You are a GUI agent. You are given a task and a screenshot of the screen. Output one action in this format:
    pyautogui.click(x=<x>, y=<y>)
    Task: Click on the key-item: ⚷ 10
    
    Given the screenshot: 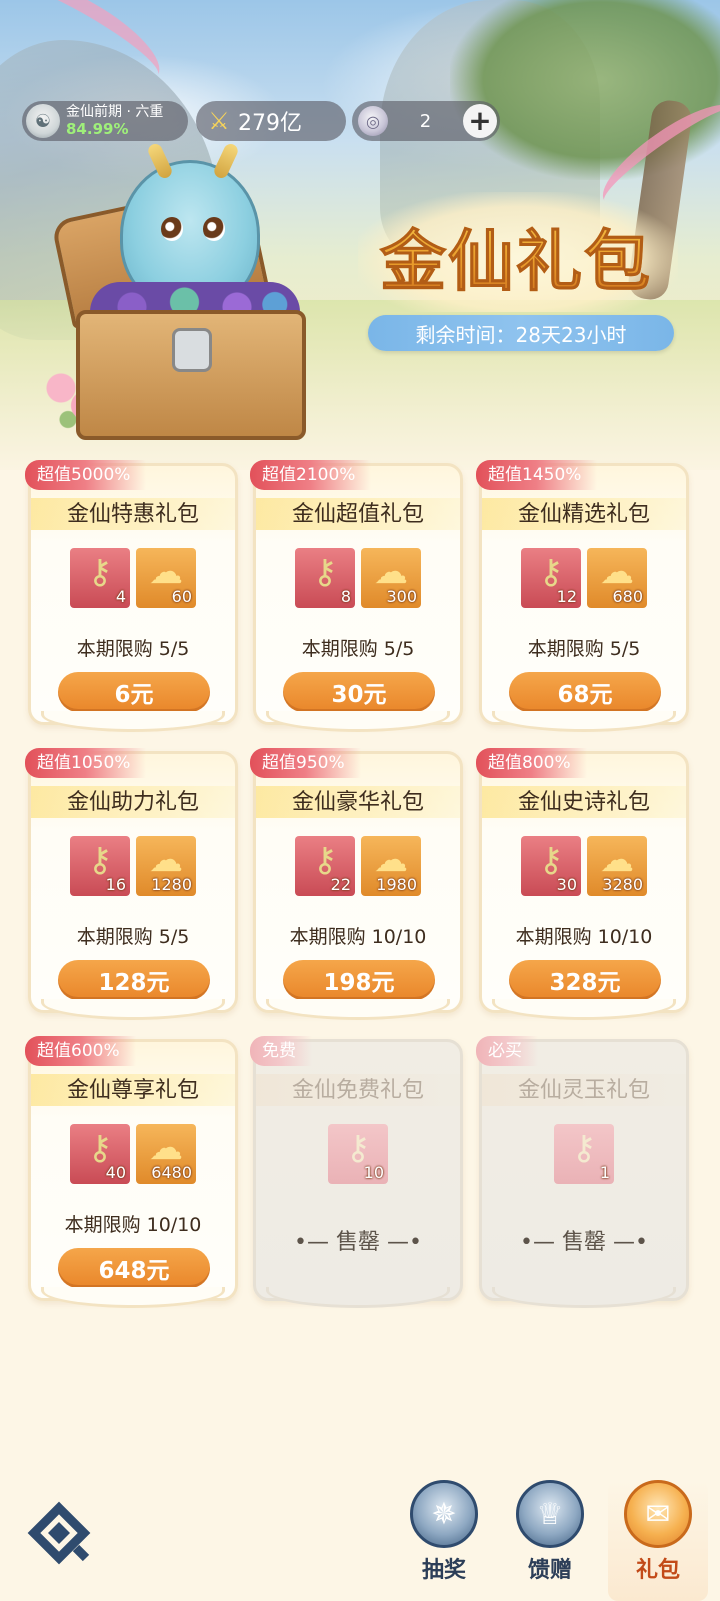 What is the action you would take?
    pyautogui.click(x=358, y=1154)
    